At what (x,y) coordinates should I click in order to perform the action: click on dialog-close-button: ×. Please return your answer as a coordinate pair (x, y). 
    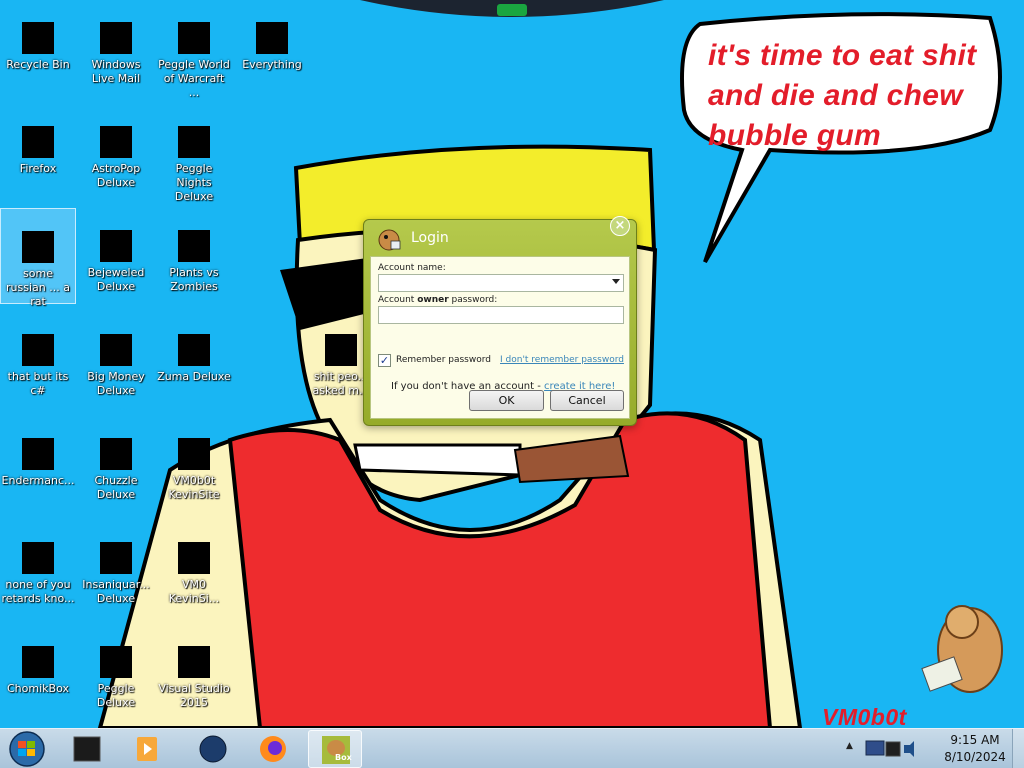
    Looking at the image, I should click on (620, 226).